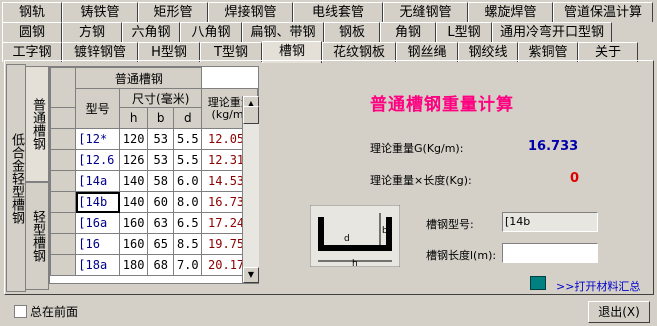  Describe the element at coordinates (250, 189) in the screenshot. I see `table-scrollbar: ▲ ▼` at that location.